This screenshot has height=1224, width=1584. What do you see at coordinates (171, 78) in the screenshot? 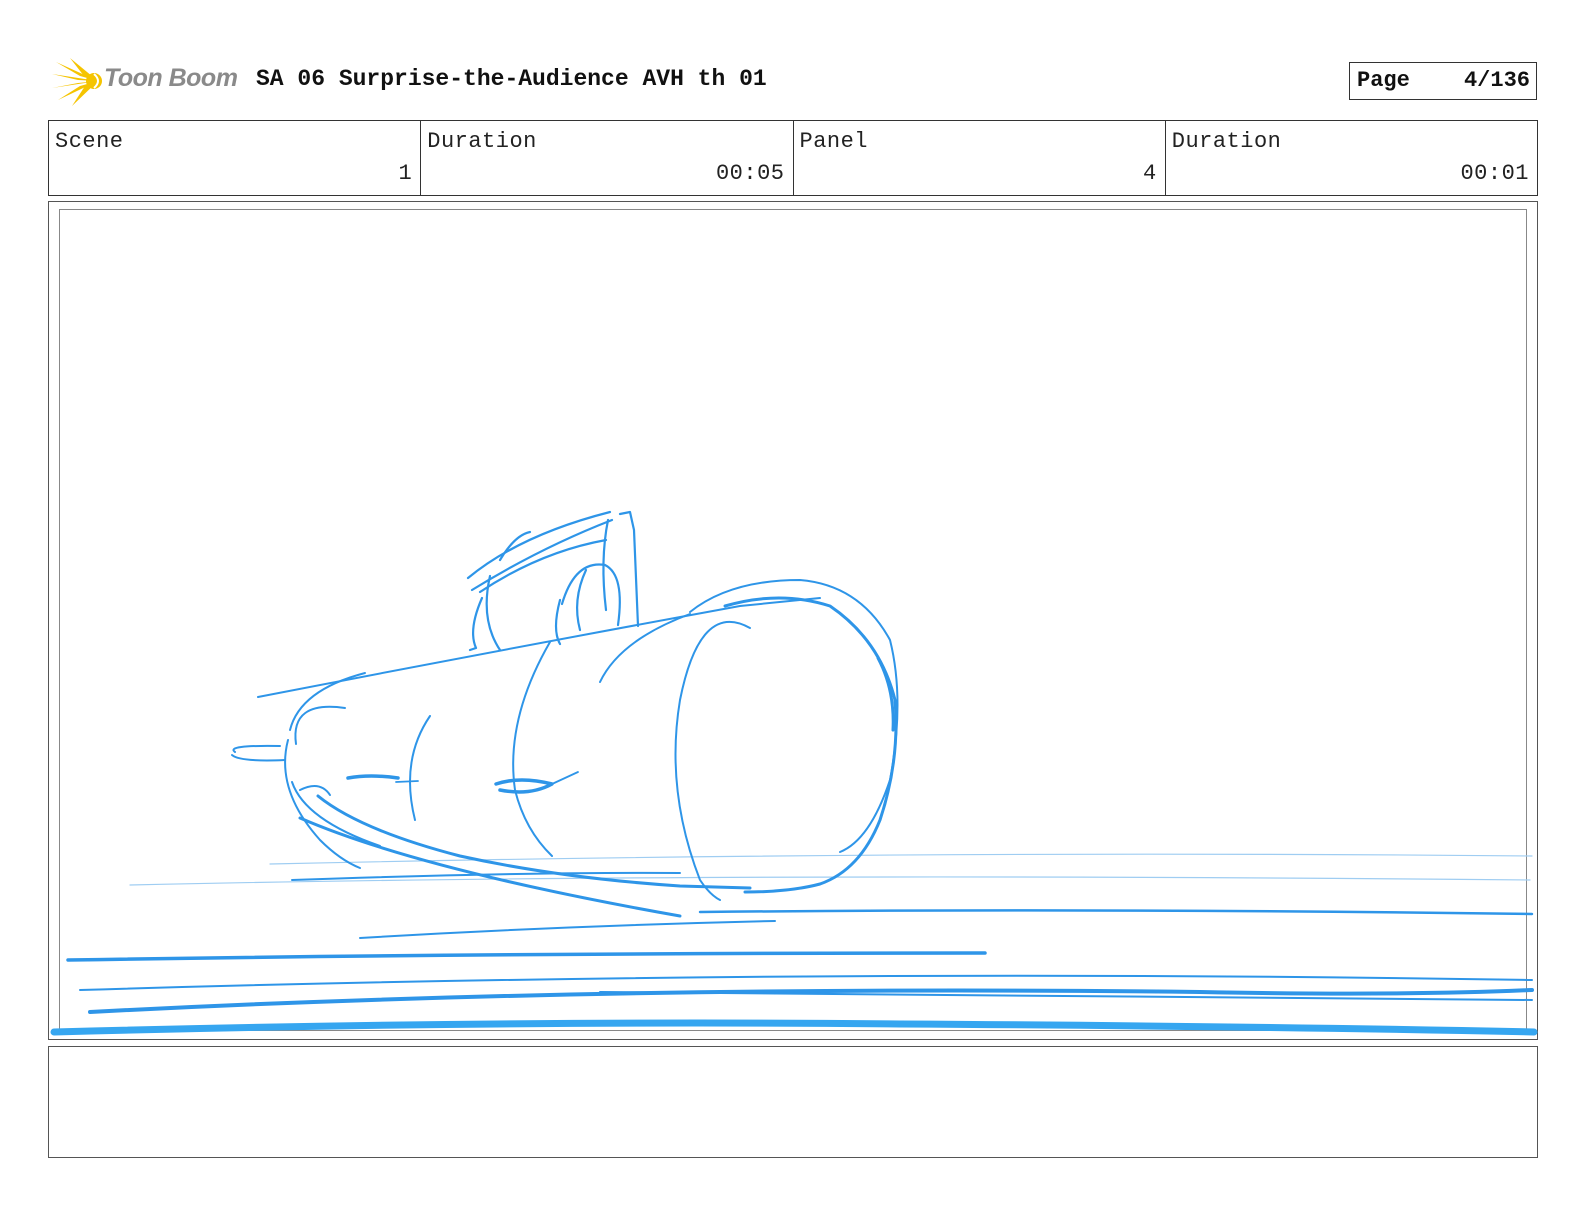
I see `logo-text: Toon Boom` at bounding box center [171, 78].